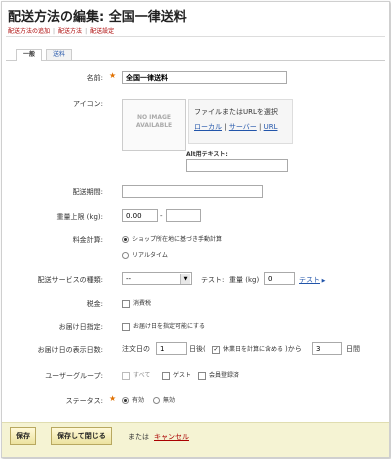  I want to click on user-group-all: すべて, so click(136, 375).